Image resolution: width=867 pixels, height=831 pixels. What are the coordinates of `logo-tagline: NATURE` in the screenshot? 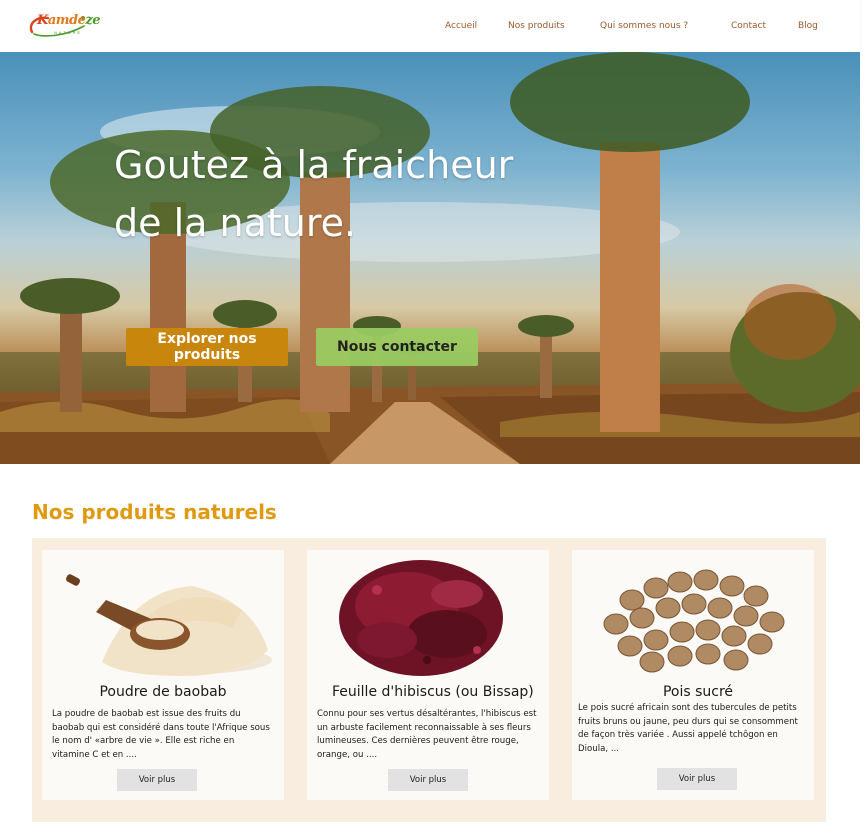 It's located at (68, 32).